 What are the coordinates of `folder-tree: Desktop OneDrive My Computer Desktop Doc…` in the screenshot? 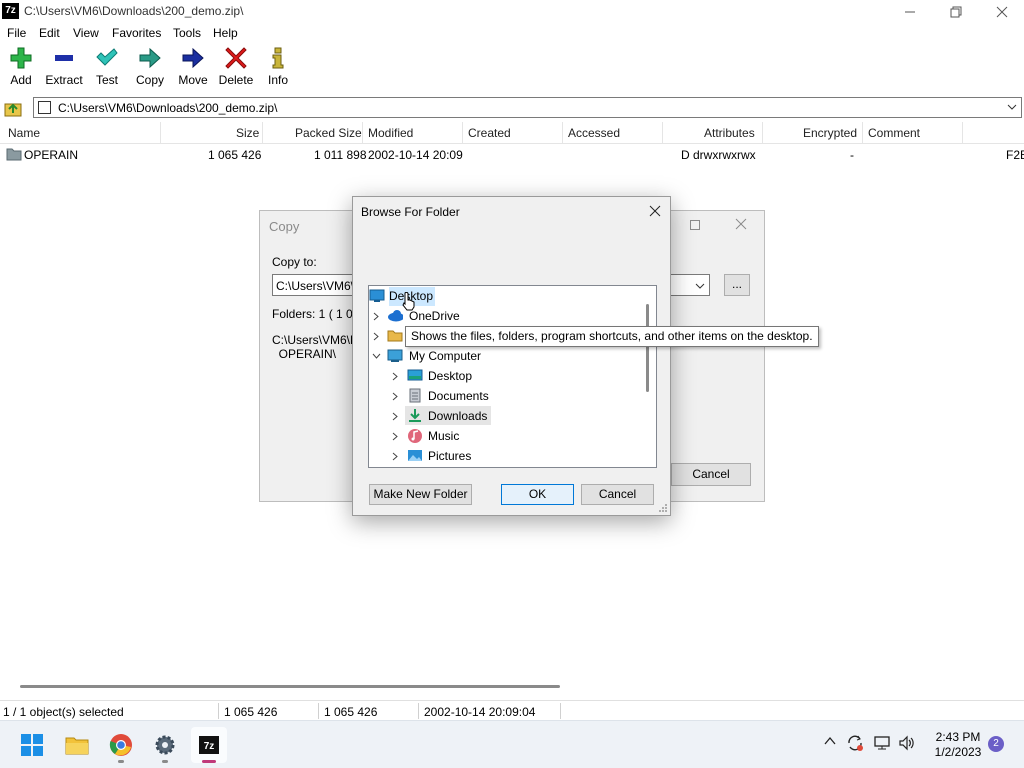 It's located at (512, 376).